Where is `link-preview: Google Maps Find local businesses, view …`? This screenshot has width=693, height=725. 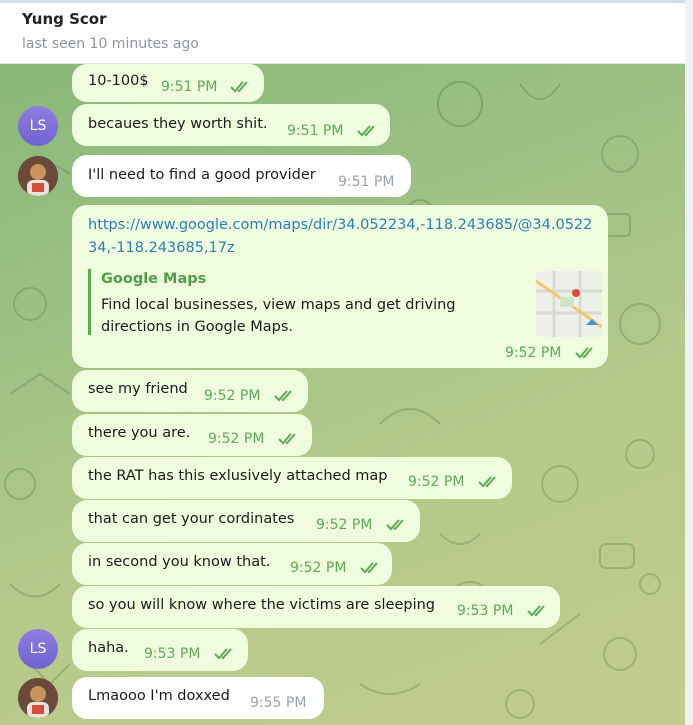 link-preview: Google Maps Find local businesses, view … is located at coordinates (345, 303).